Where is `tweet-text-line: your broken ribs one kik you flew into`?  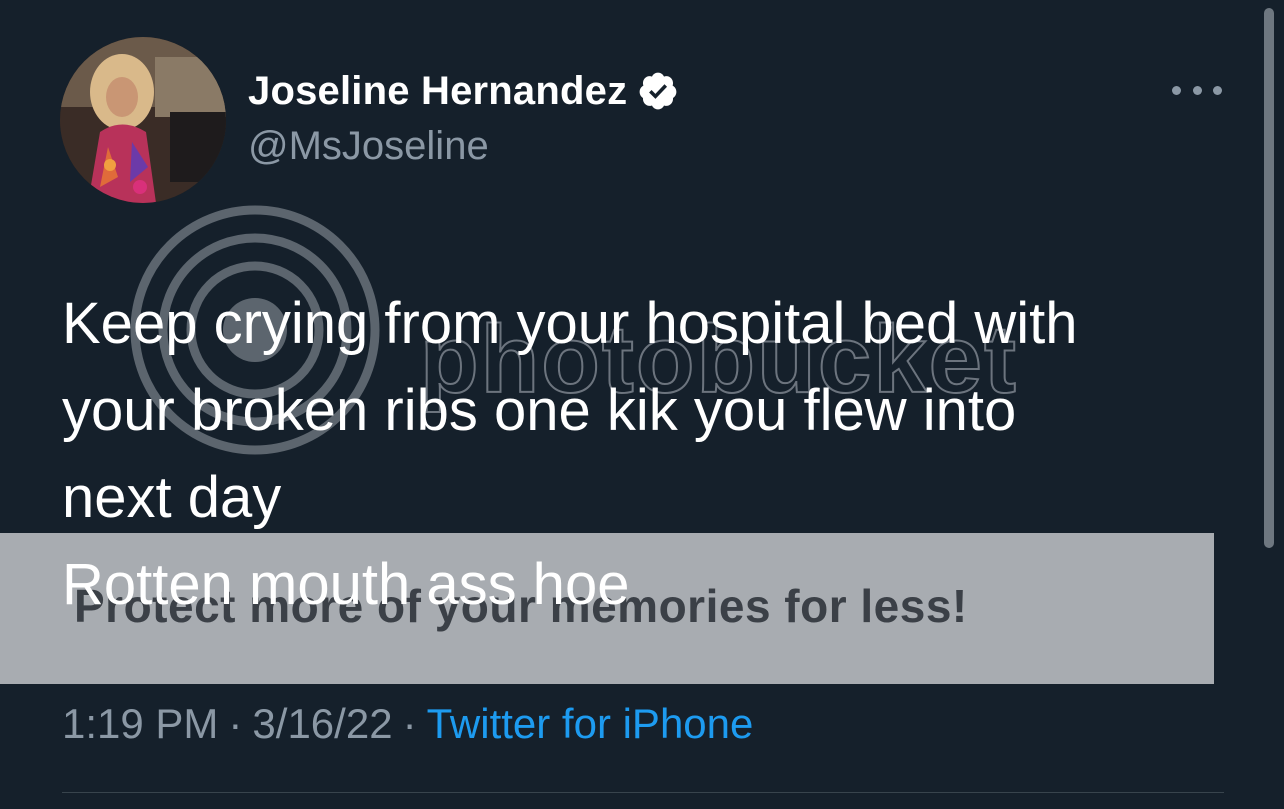
tweet-text-line: your broken ribs one kik you flew into is located at coordinates (539, 410).